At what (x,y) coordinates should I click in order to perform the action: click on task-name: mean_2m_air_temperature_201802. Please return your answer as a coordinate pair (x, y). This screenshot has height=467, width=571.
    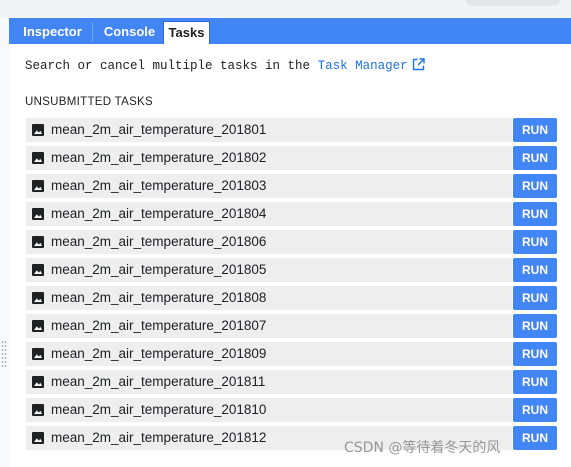
    Looking at the image, I should click on (159, 157).